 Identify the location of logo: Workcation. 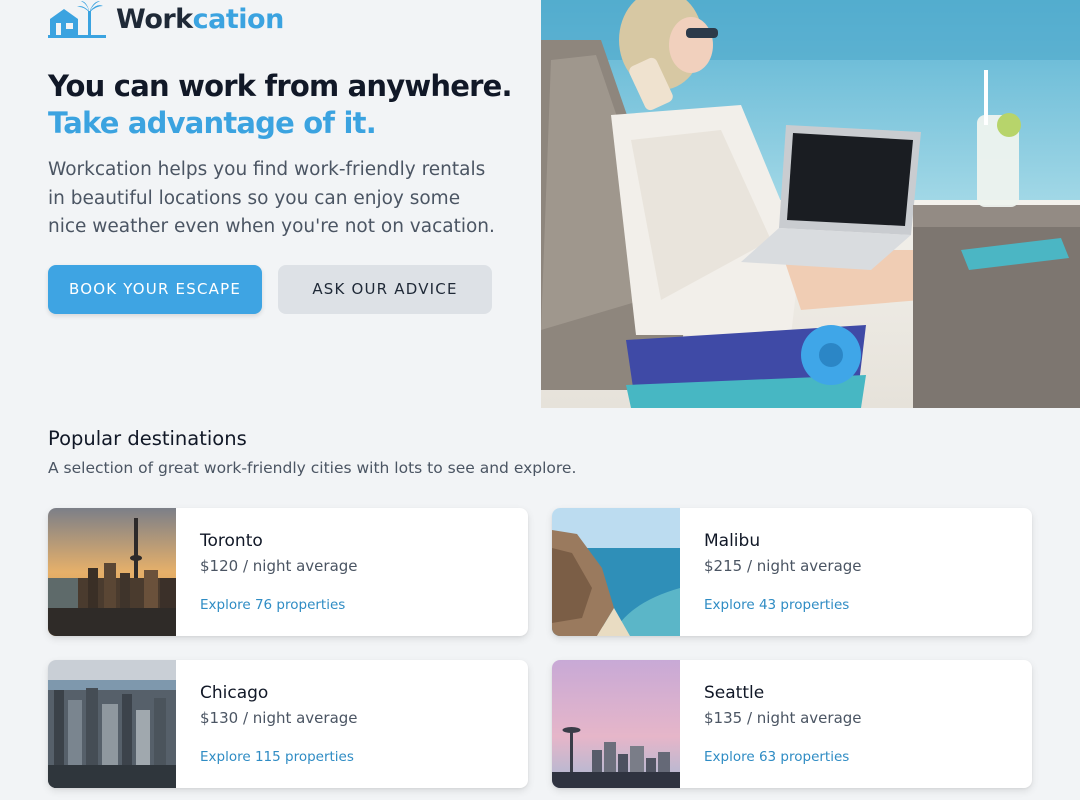
(283, 20).